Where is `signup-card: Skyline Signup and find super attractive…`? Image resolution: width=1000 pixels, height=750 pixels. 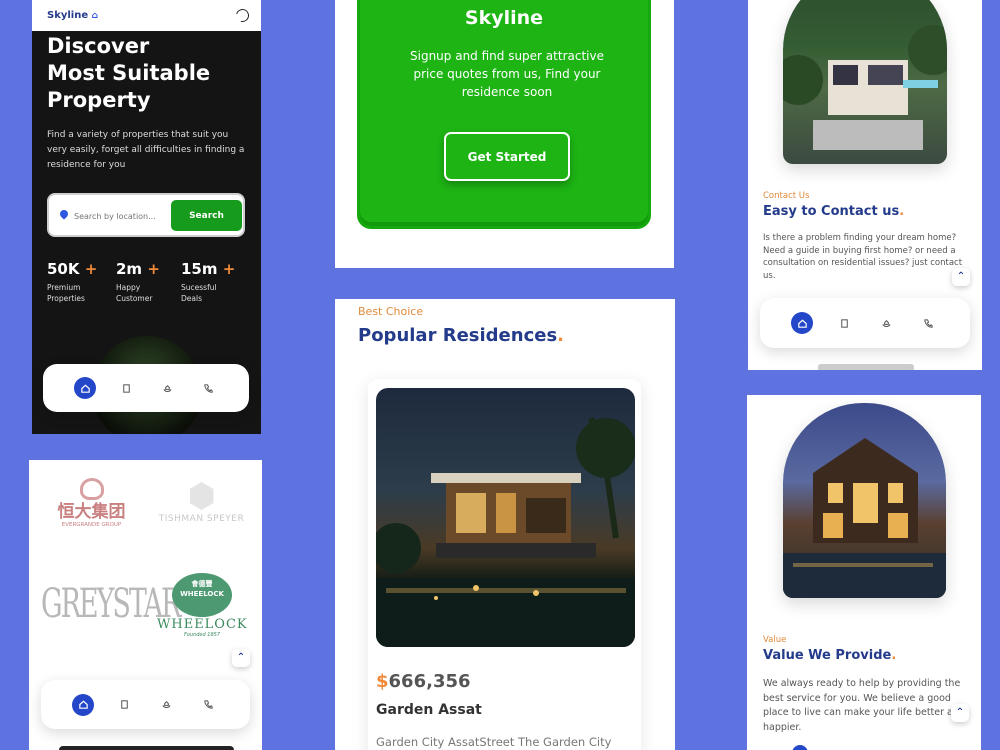 signup-card: Skyline Signup and find super attractive… is located at coordinates (504, 114).